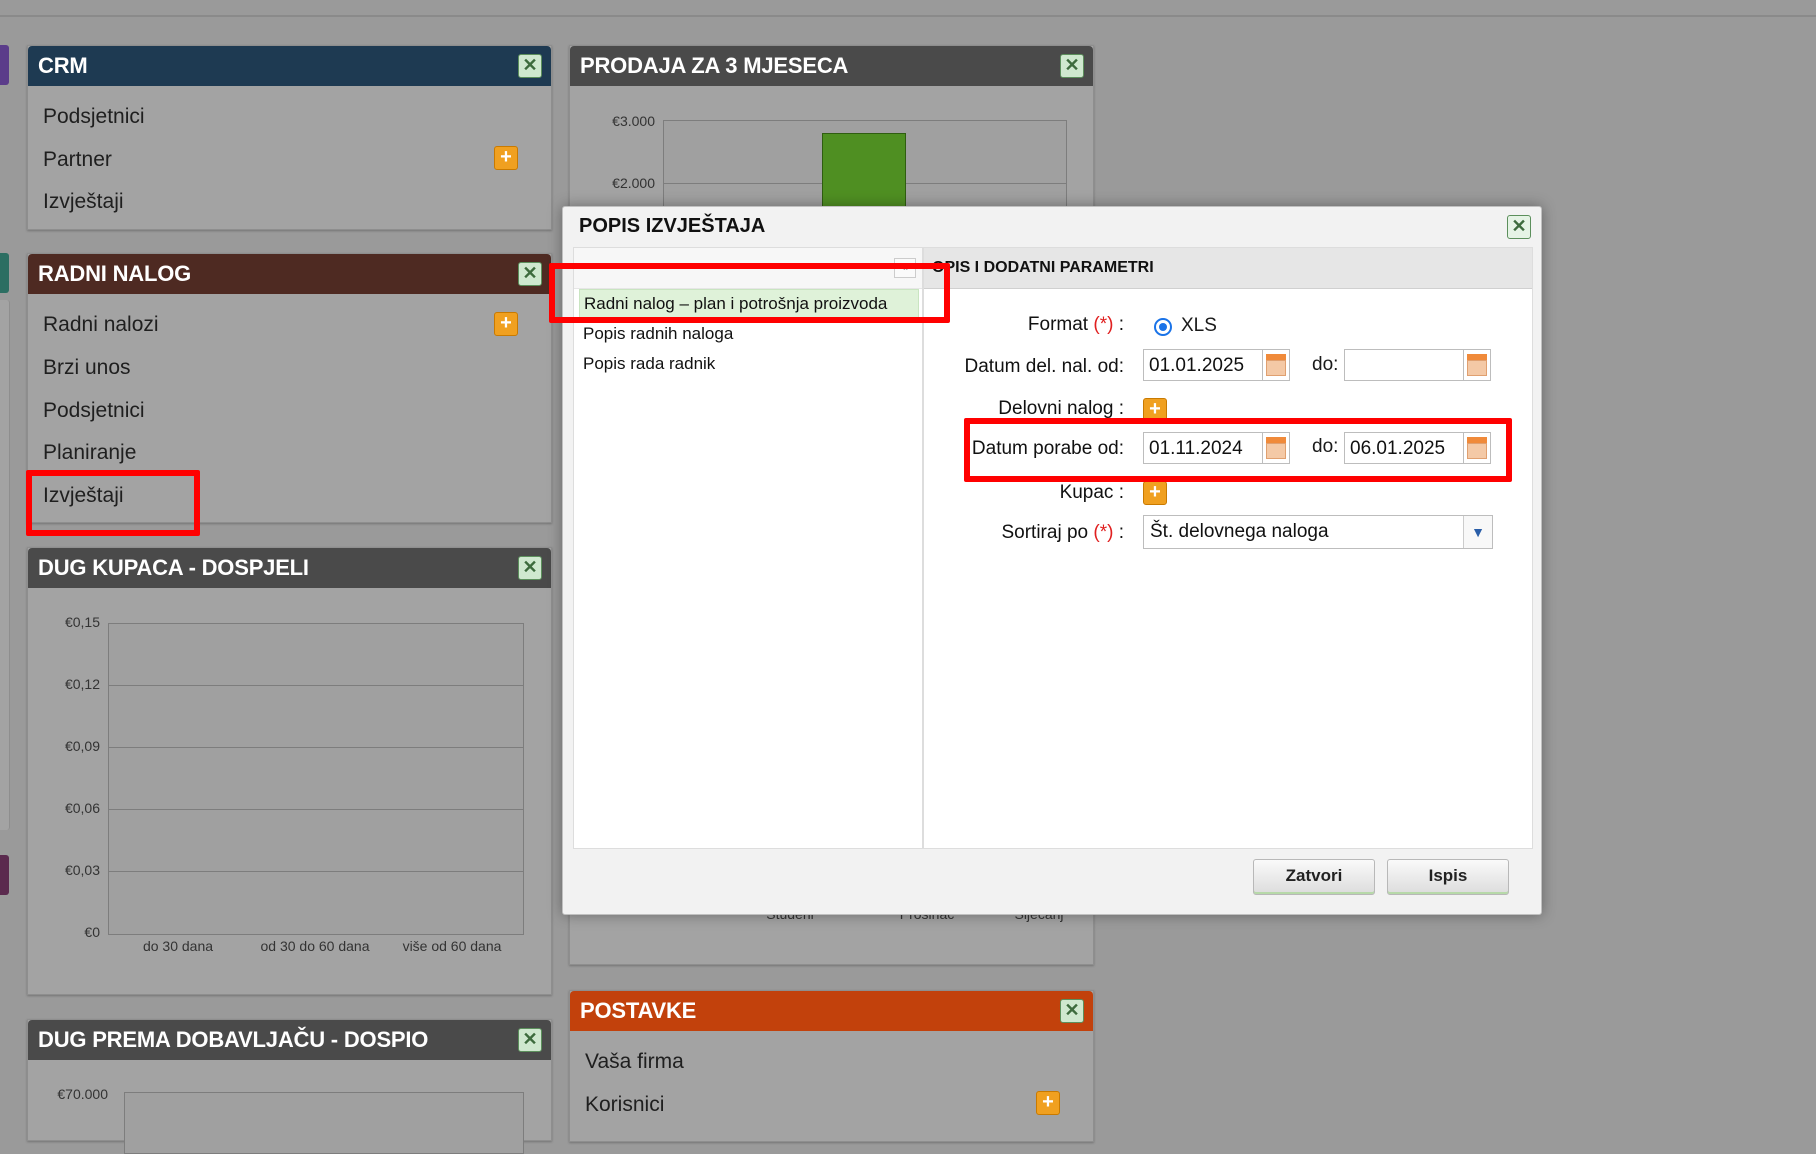 The height and width of the screenshot is (1154, 1816). Describe the element at coordinates (89, 453) in the screenshot. I see `work-order-item-planning: Planiranje` at that location.